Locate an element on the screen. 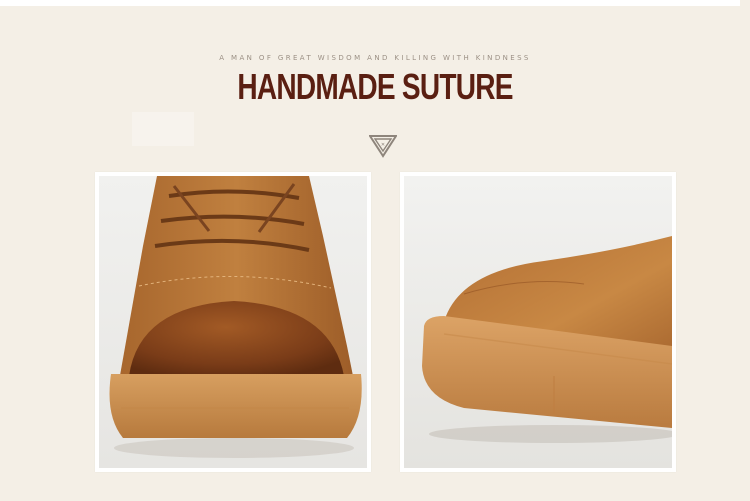 The height and width of the screenshot is (501, 750). page-title: HANDMADE SUTURE is located at coordinates (375, 86).